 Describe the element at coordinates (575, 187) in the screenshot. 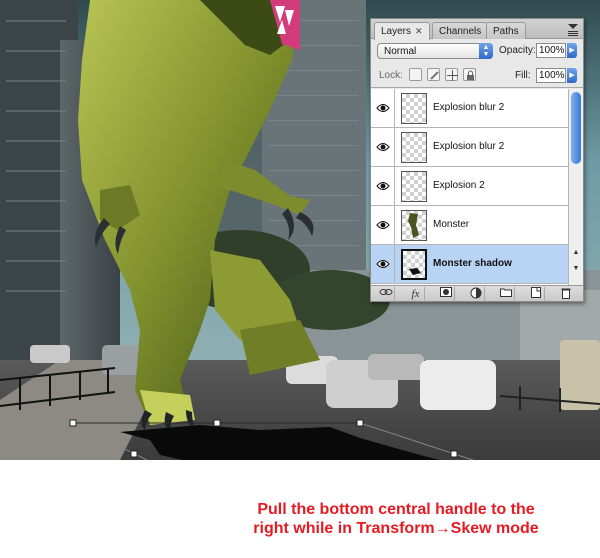

I see `layer-list-scrollbar: ▲ ▼` at that location.